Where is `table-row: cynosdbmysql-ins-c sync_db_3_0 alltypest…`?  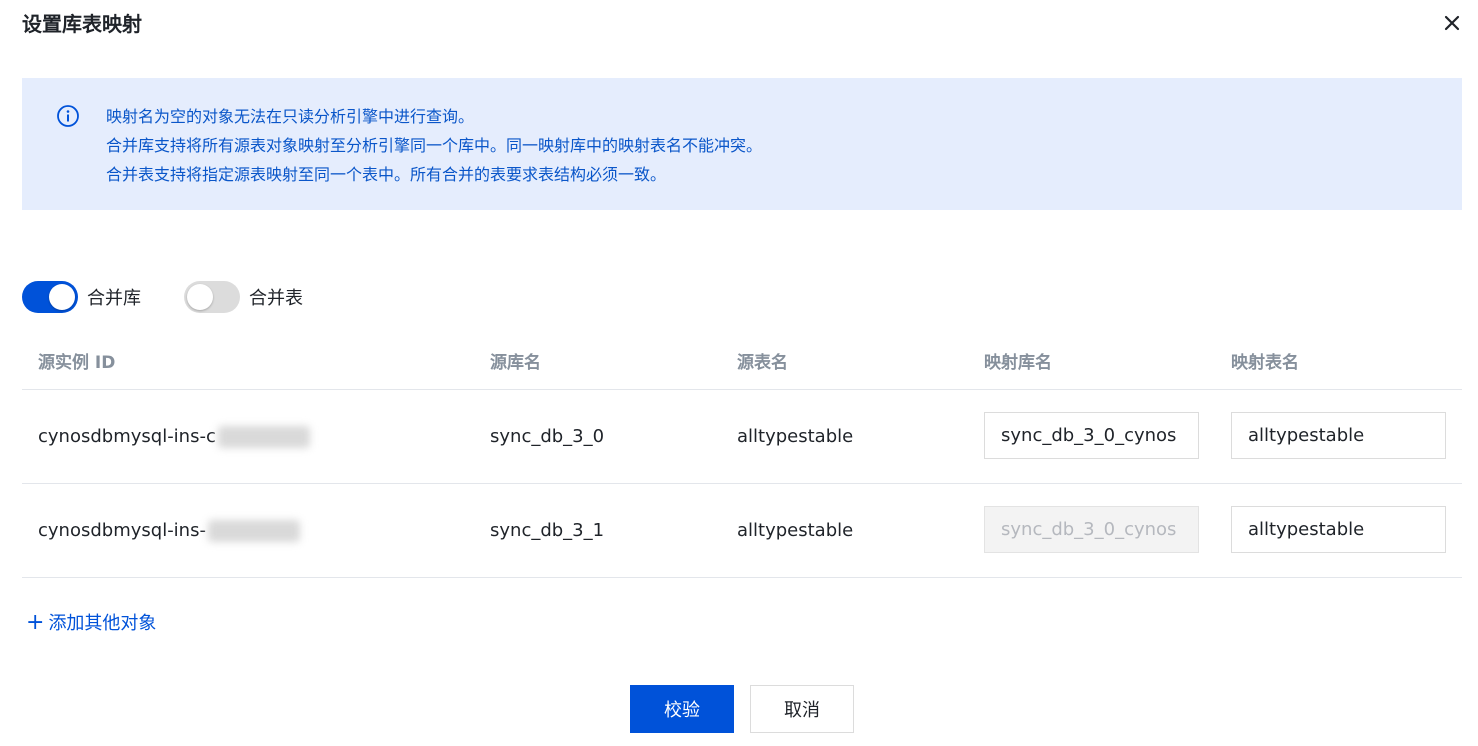 table-row: cynosdbmysql-ins-c sync_db_3_0 alltypest… is located at coordinates (742, 437).